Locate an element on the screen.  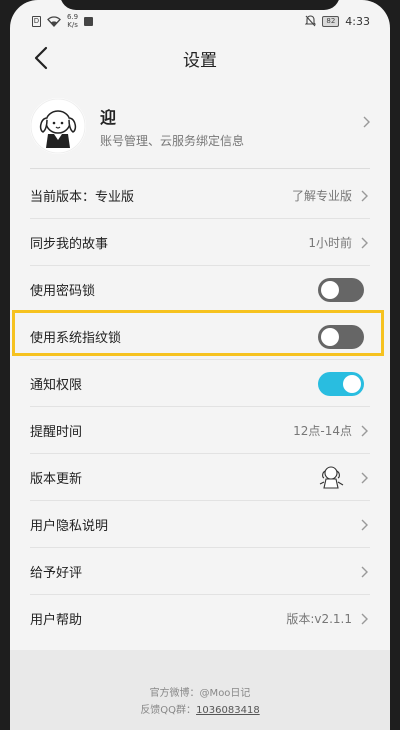
divider is located at coordinates (200, 168).